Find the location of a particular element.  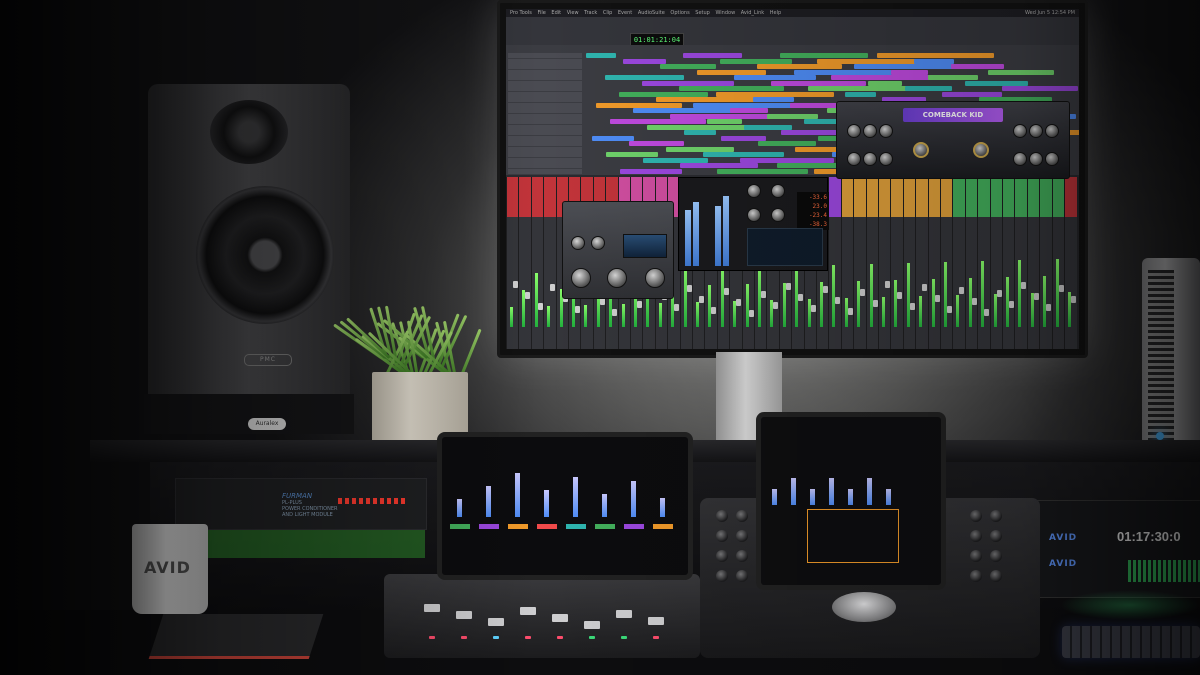

jog-wheel is located at coordinates (864, 607).